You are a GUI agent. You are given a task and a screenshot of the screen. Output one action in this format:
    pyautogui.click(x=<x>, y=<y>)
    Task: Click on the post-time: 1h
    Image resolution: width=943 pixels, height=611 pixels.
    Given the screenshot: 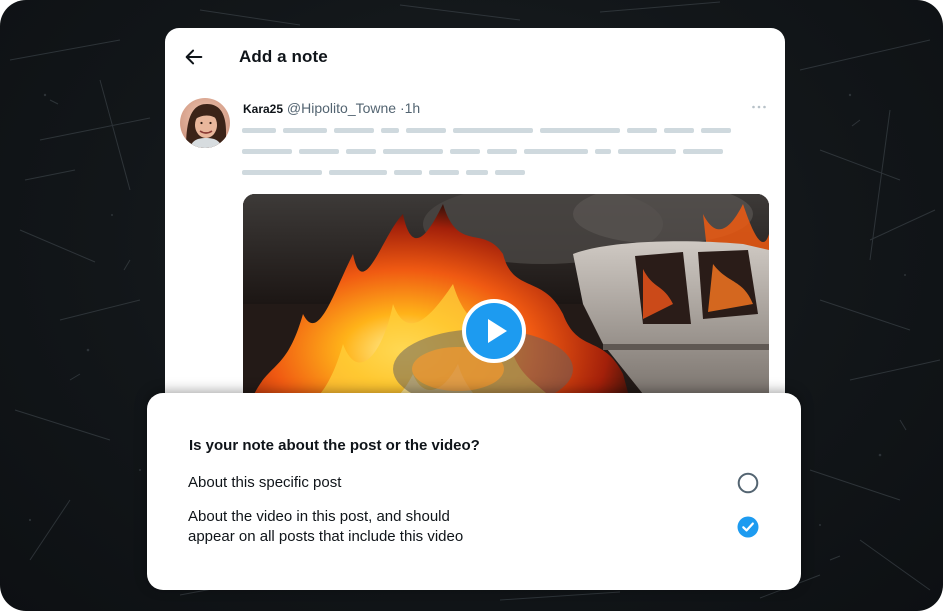 What is the action you would take?
    pyautogui.click(x=412, y=108)
    